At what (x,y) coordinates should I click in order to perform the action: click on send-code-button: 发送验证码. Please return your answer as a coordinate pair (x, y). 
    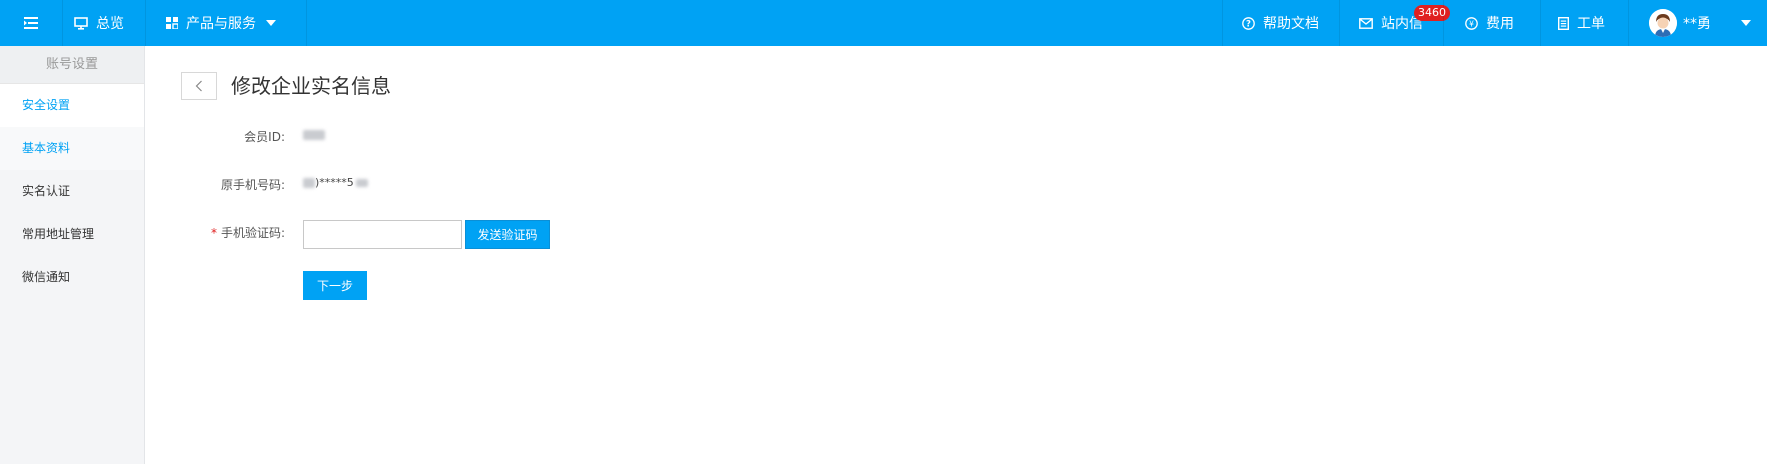
    Looking at the image, I should click on (507, 234).